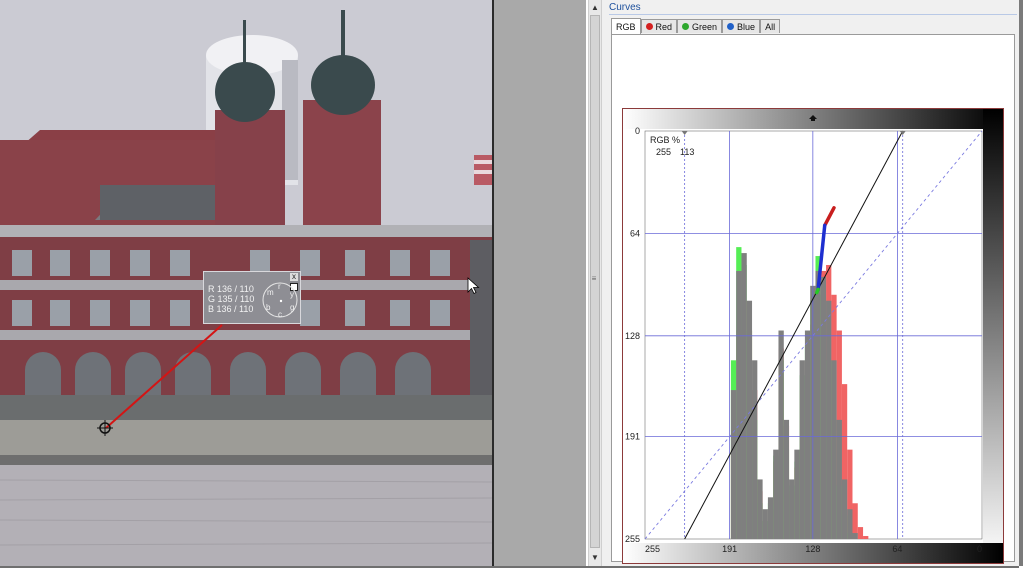 Image resolution: width=1023 pixels, height=576 pixels. What do you see at coordinates (664, 26) in the screenshot?
I see `tab-label: Red` at bounding box center [664, 26].